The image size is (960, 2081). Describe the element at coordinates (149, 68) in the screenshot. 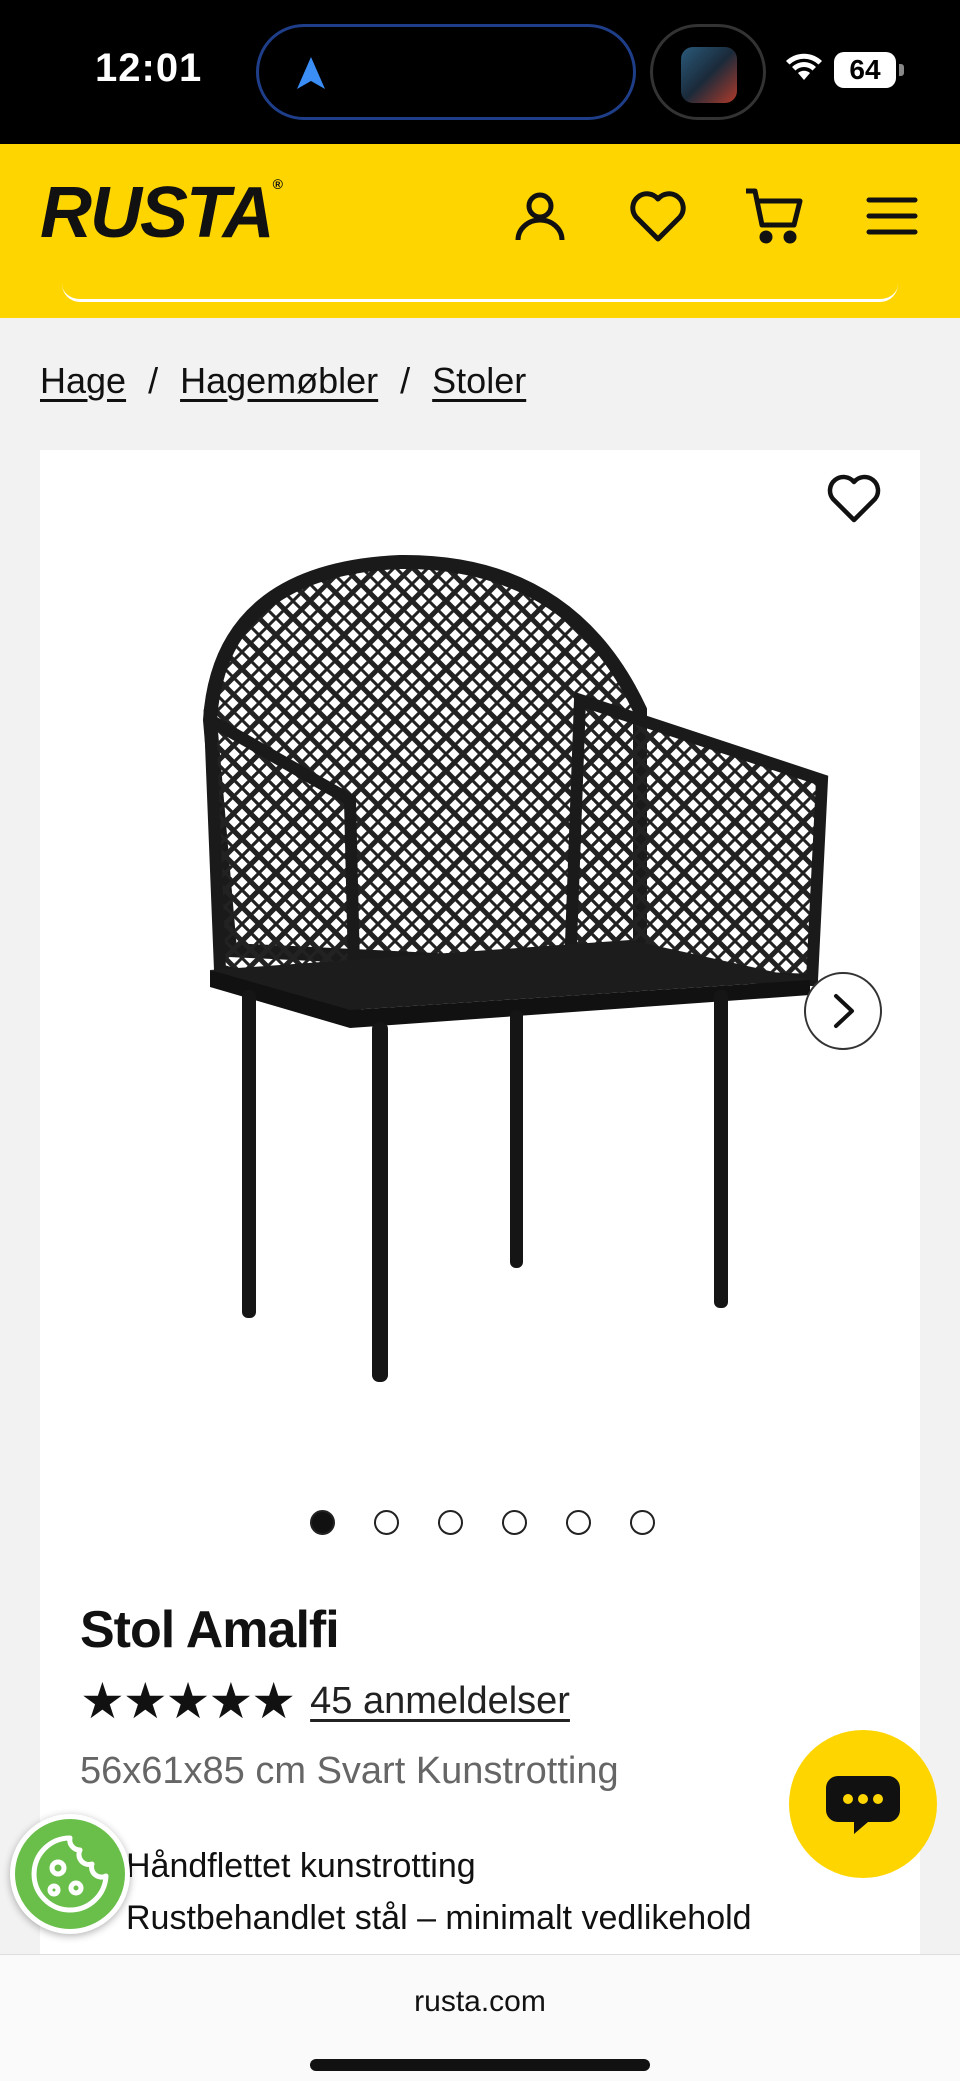

I see `status-time: 12:01` at that location.